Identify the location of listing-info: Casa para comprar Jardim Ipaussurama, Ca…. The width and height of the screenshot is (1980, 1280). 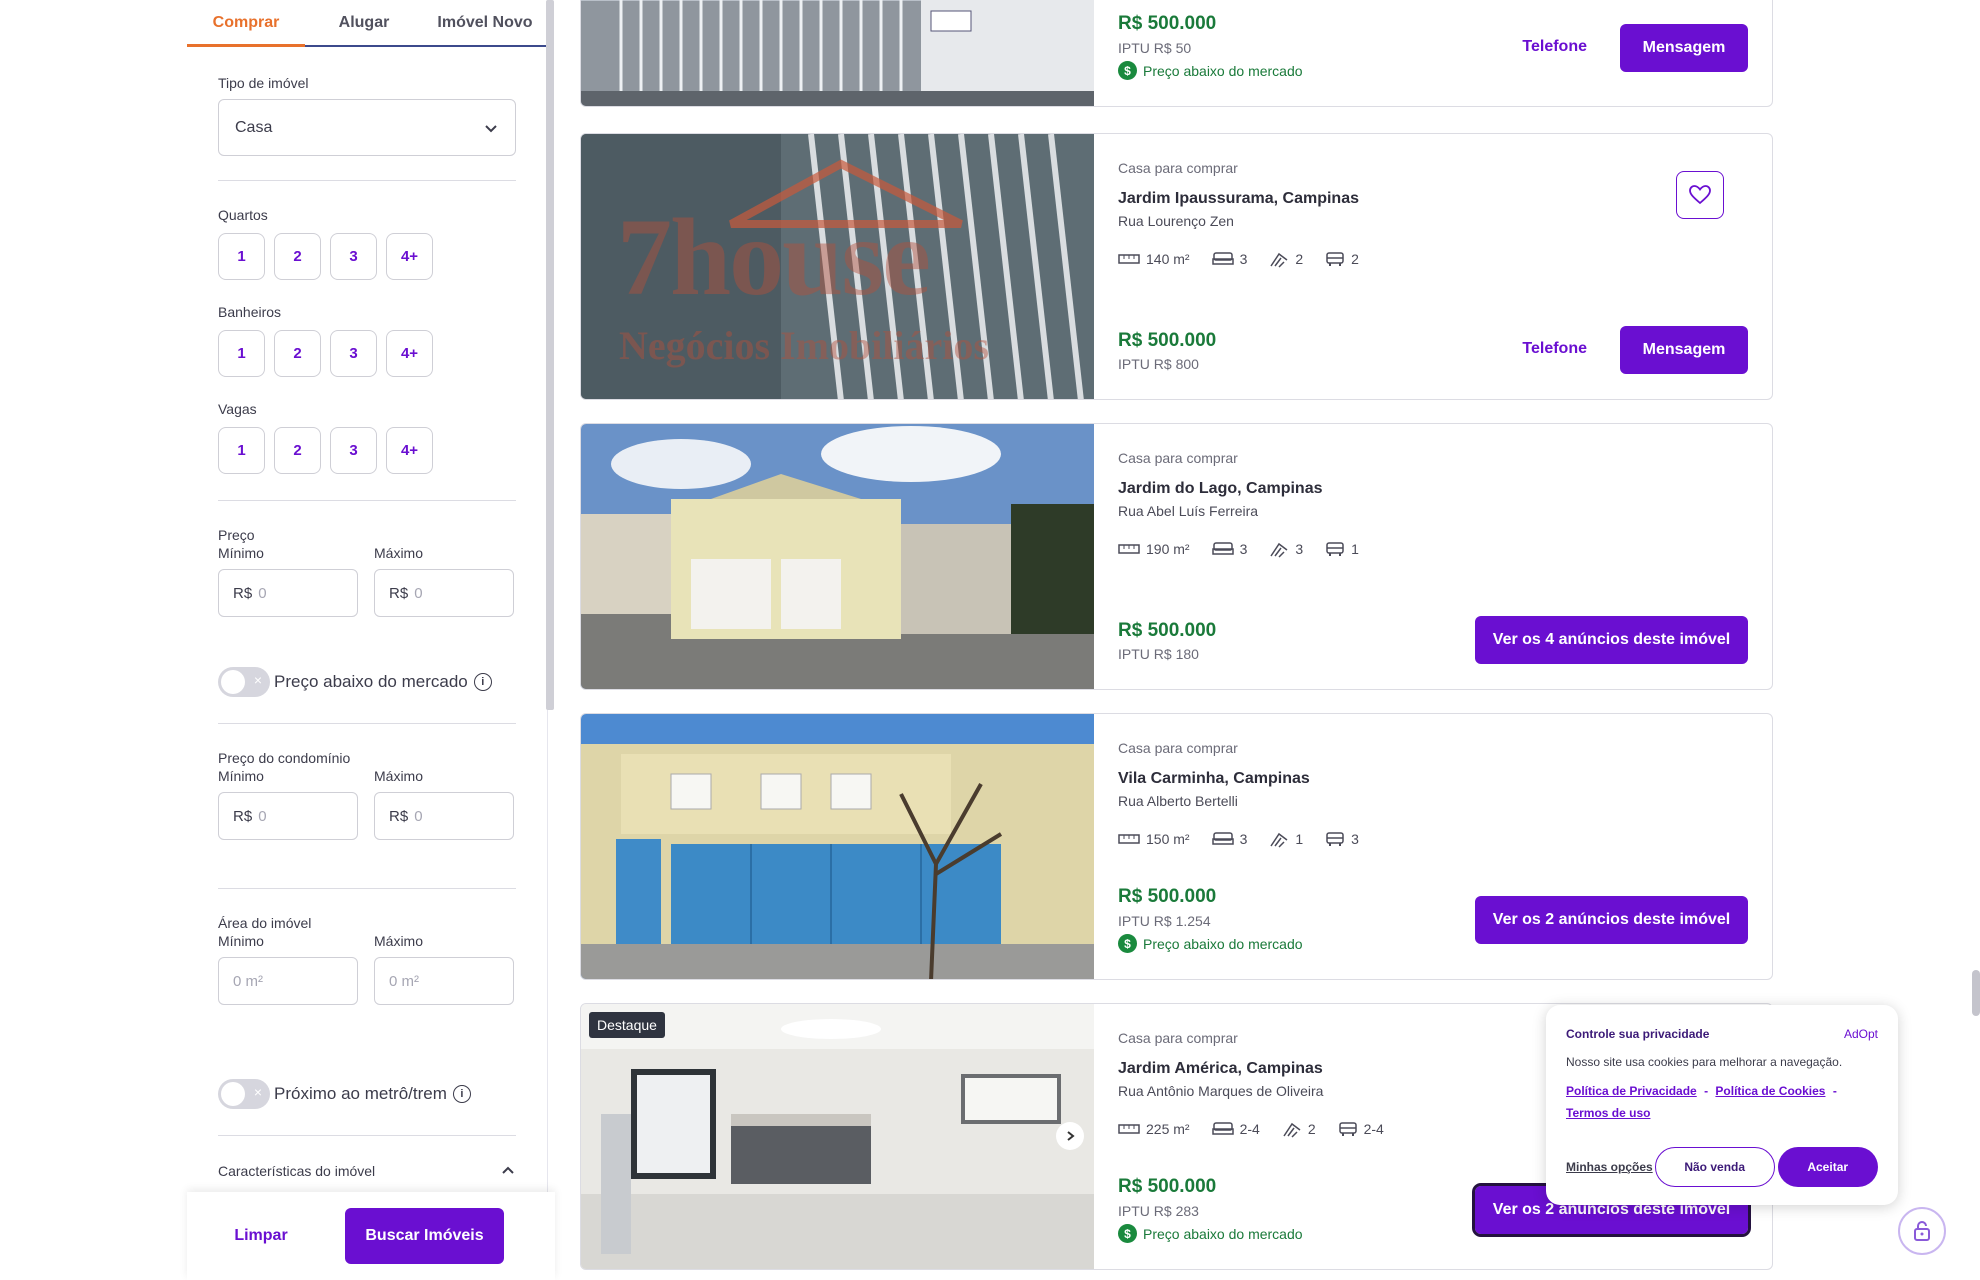
(1445, 266).